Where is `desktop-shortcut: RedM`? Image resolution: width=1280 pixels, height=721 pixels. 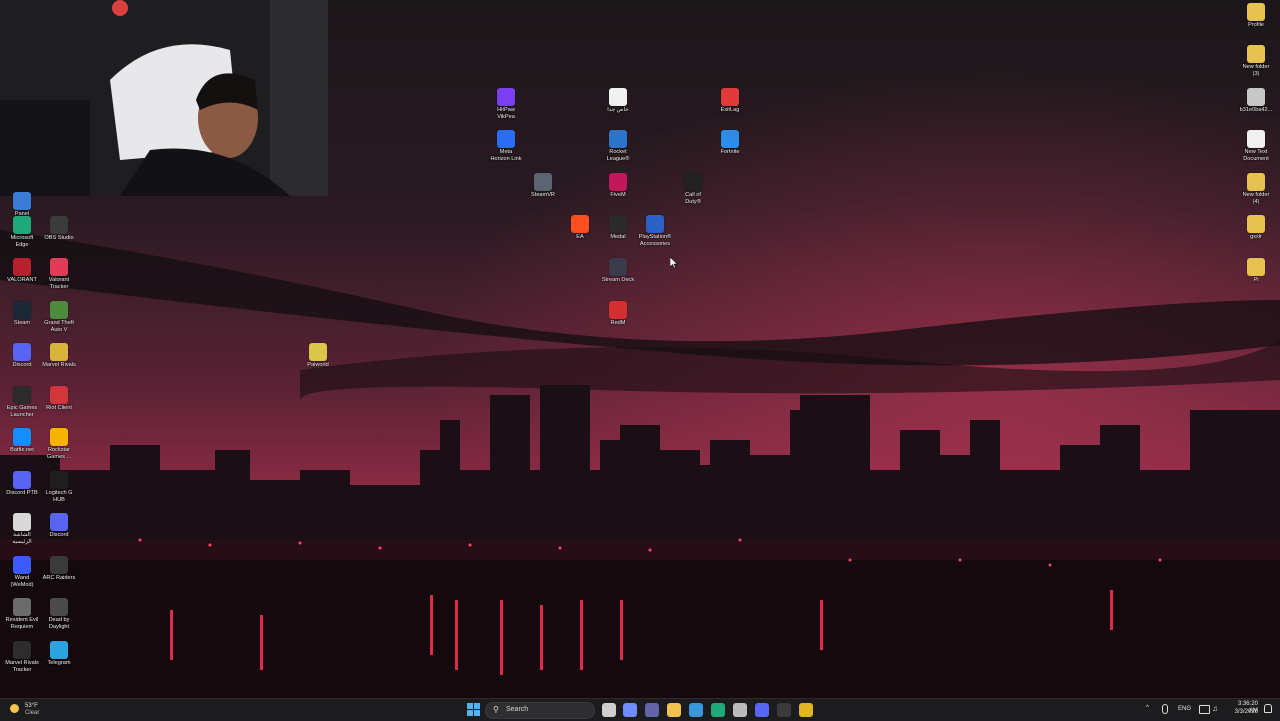
desktop-shortcut: RedM is located at coordinates (618, 314).